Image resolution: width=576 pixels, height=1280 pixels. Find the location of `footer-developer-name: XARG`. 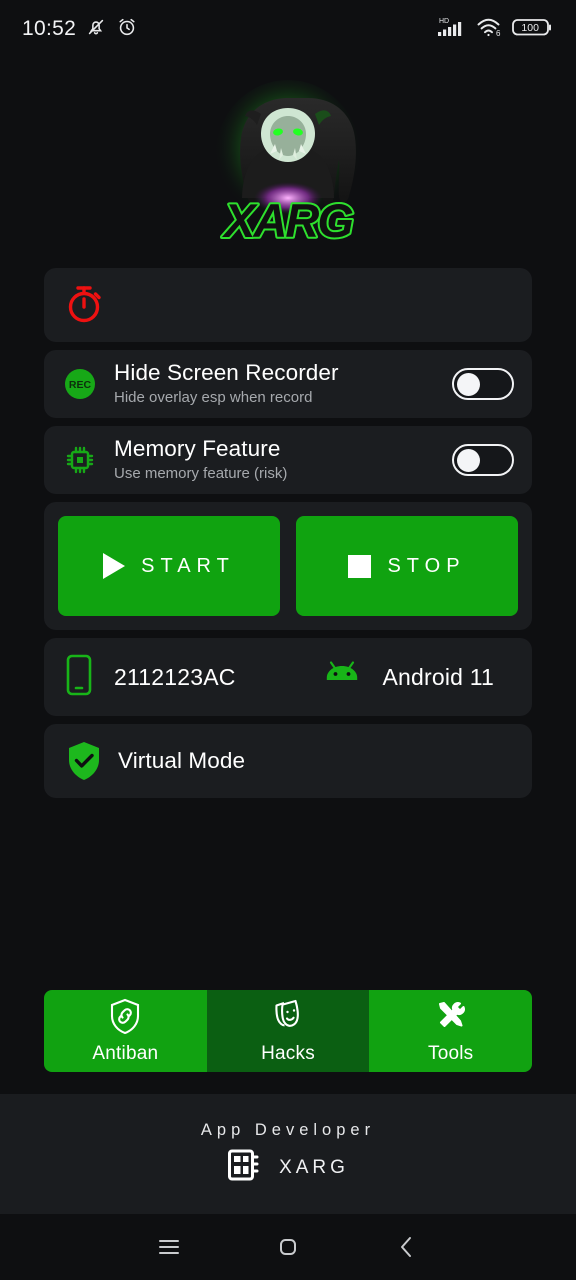

footer-developer-name: XARG is located at coordinates (314, 1167).